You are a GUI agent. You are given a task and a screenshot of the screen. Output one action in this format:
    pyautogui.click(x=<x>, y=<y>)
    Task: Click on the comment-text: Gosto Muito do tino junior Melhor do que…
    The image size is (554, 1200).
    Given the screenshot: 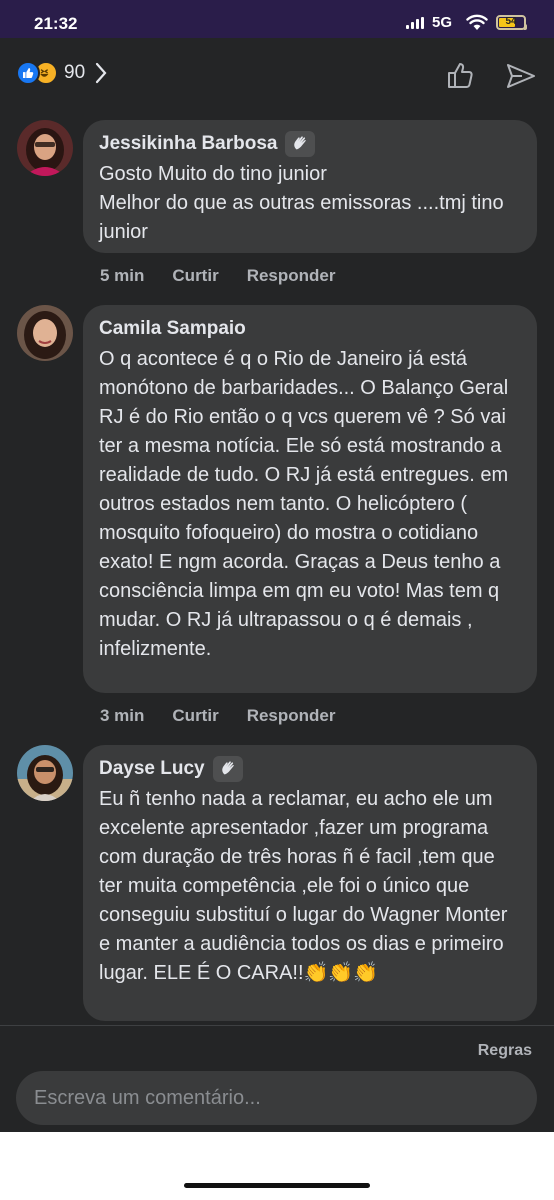 What is the action you would take?
    pyautogui.click(x=301, y=203)
    